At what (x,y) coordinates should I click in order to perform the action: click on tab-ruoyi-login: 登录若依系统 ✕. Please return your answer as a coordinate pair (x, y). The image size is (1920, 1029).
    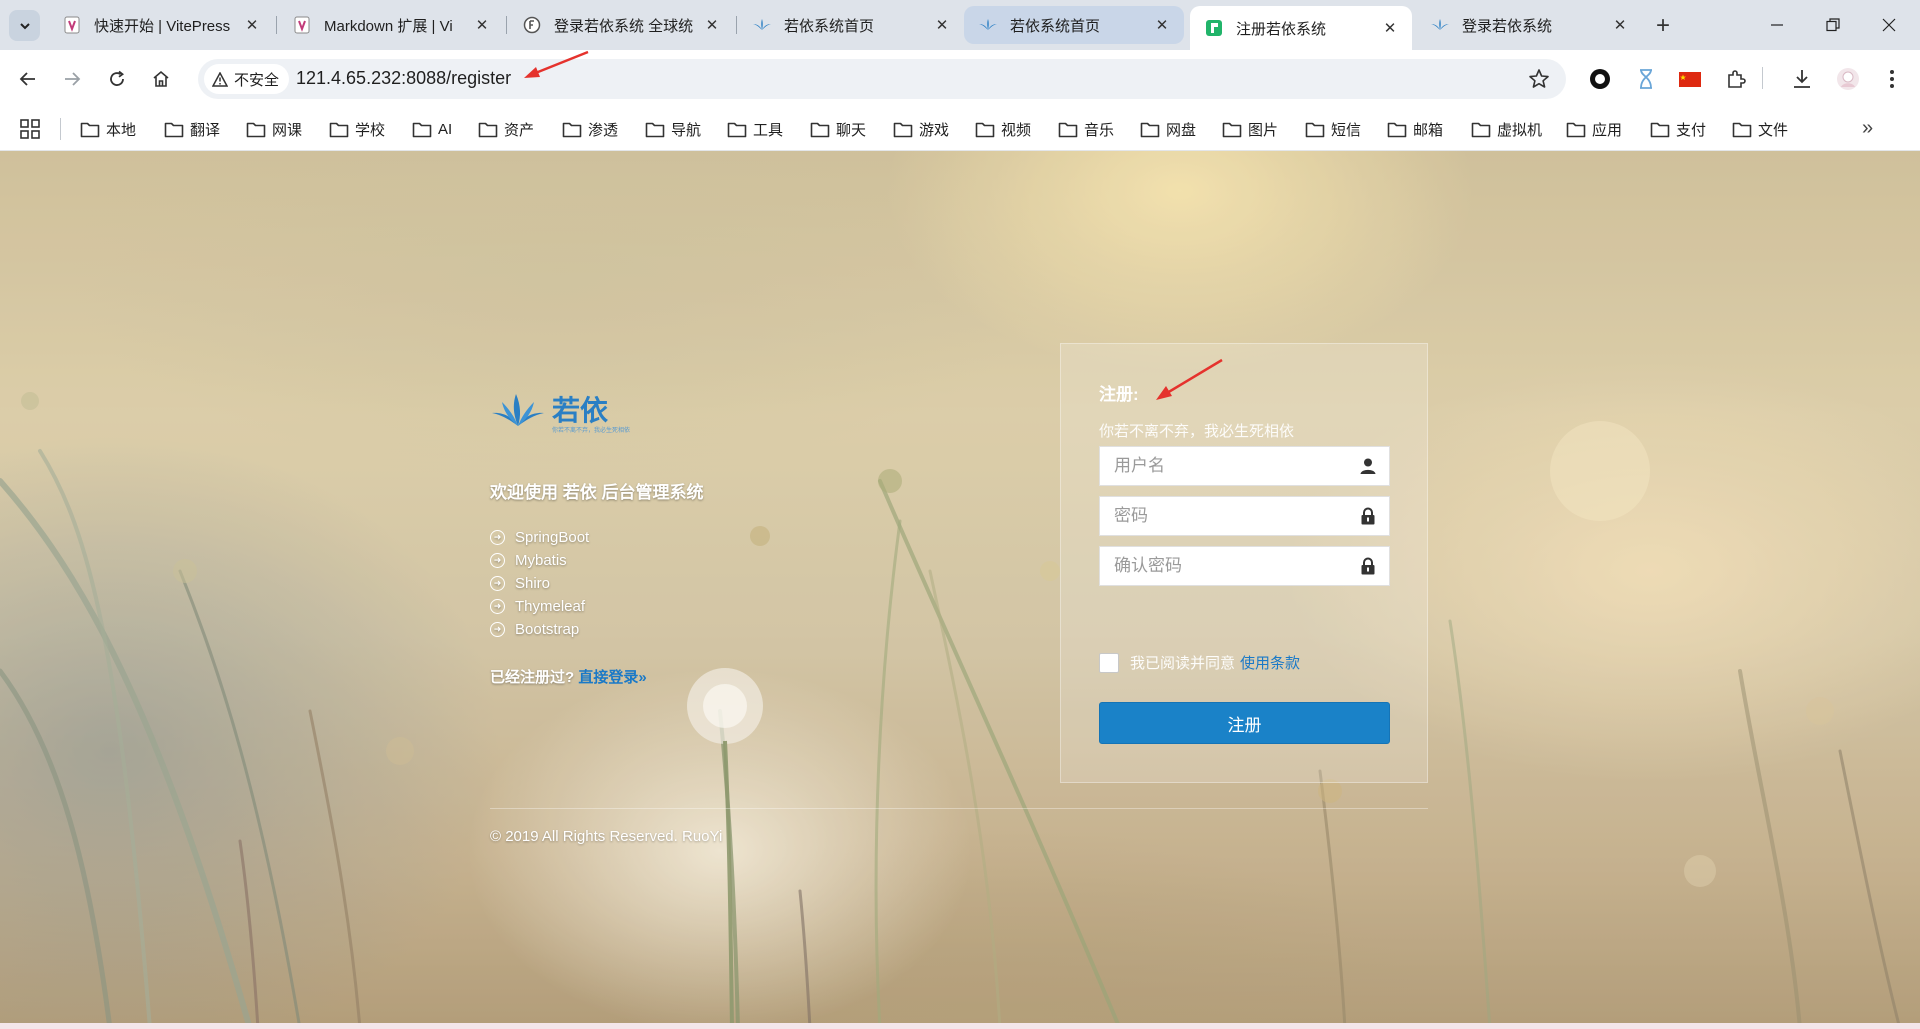
    Looking at the image, I should click on (1529, 25).